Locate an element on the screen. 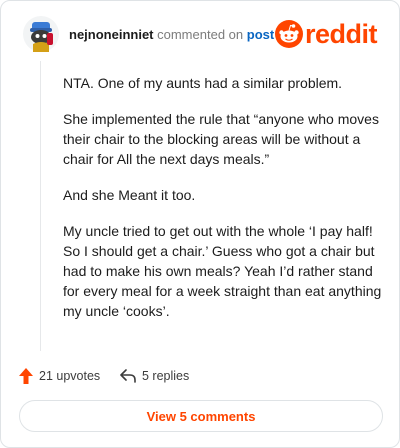 The image size is (400, 448). thread-line is located at coordinates (40, 206).